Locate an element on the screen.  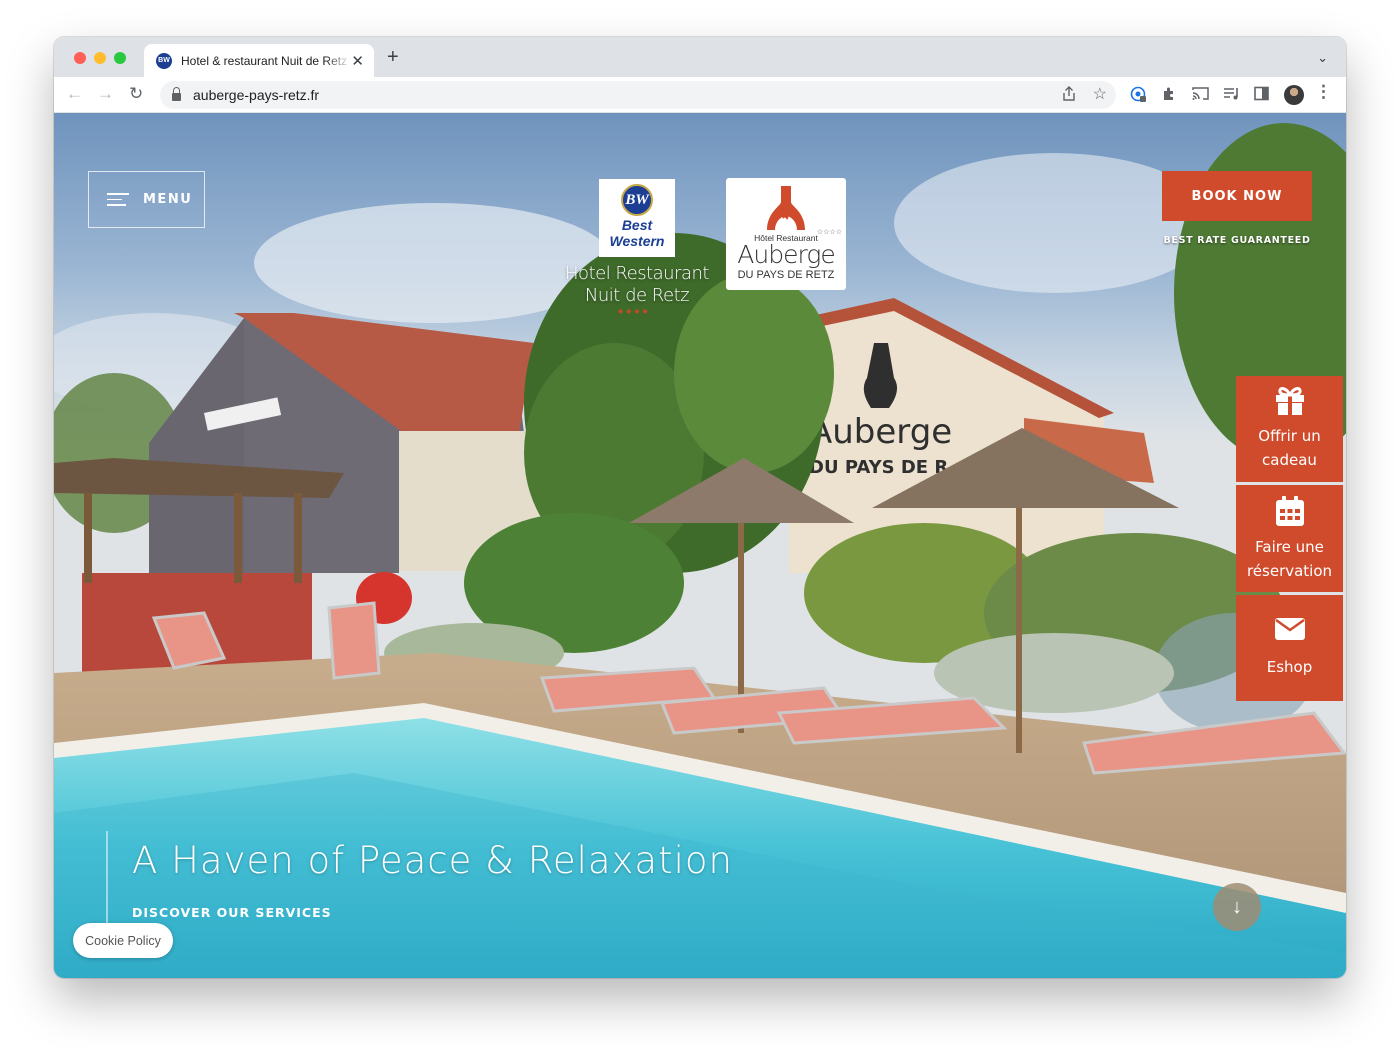
auberge-stars: ☆☆☆☆ is located at coordinates (829, 232).